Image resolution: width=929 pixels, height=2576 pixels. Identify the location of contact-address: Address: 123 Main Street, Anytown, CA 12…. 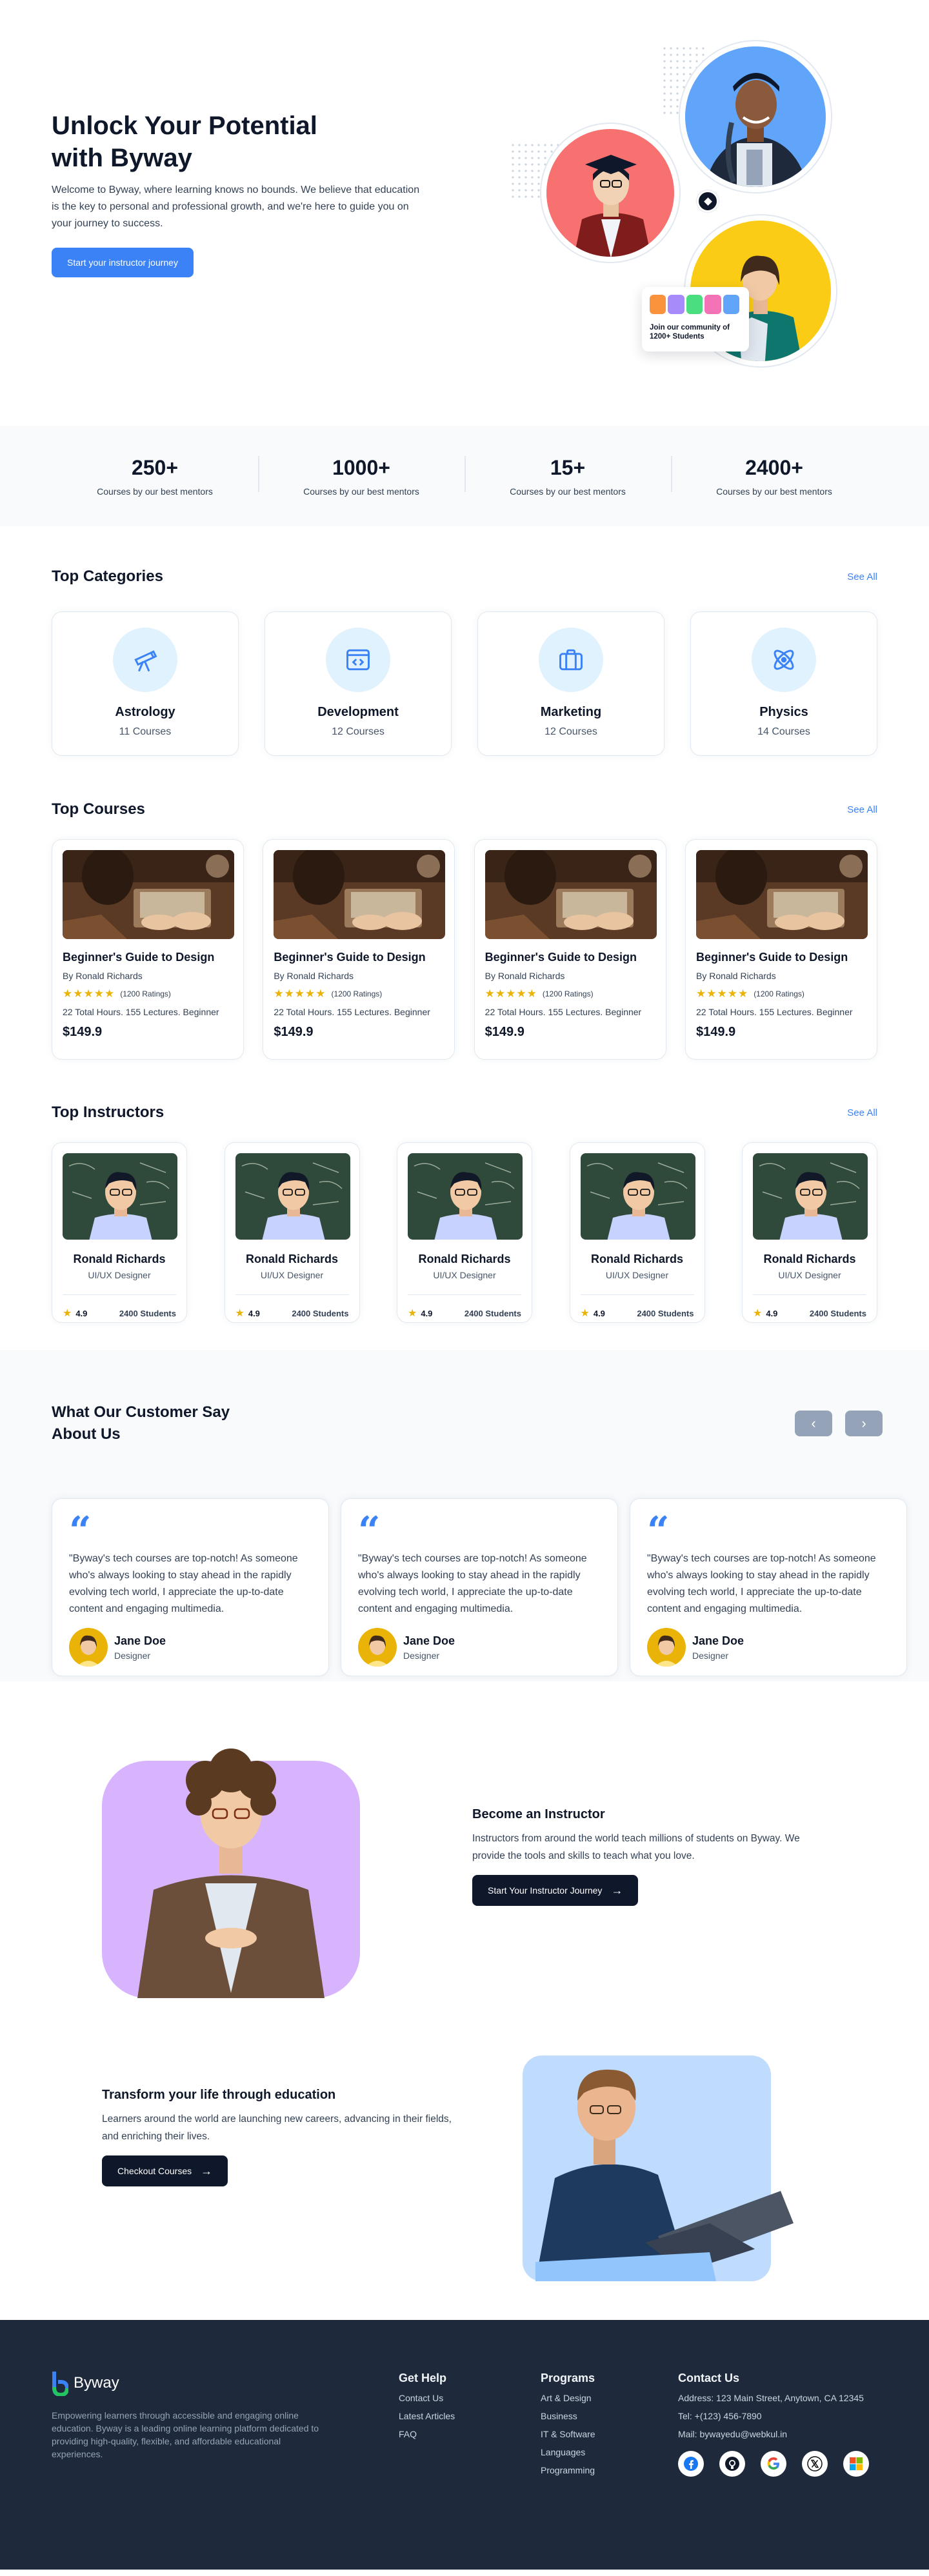
(771, 2398).